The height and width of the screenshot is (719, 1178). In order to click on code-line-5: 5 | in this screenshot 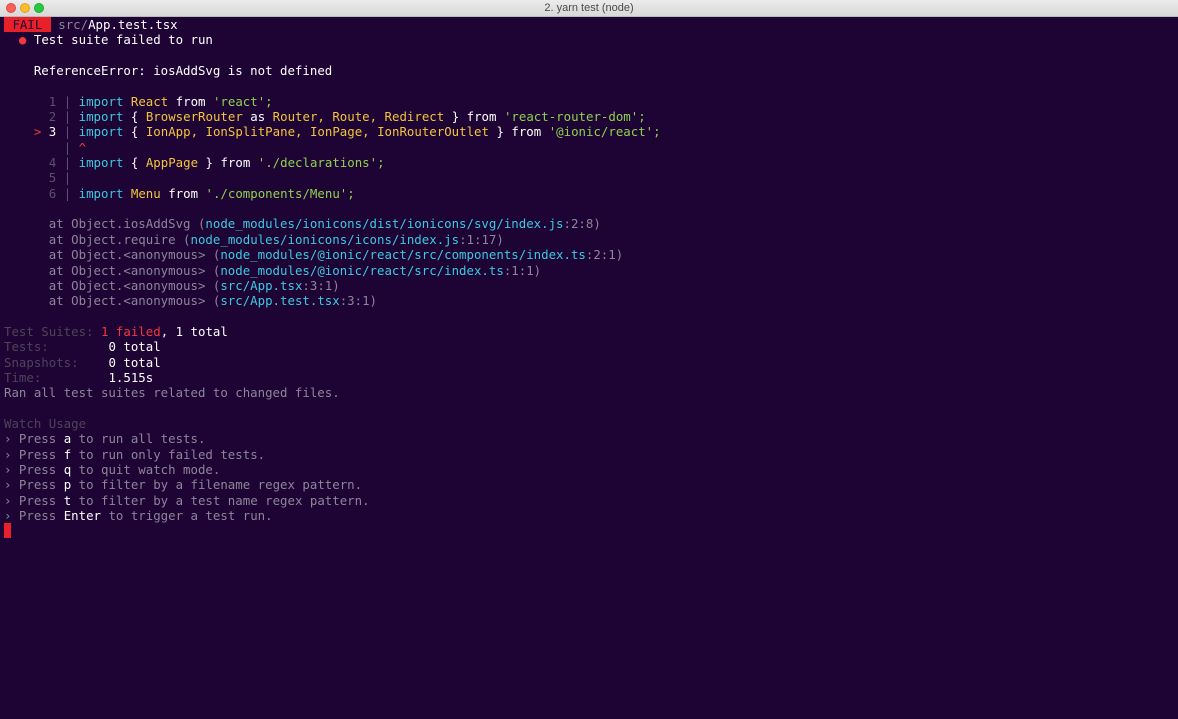, I will do `click(60, 178)`.